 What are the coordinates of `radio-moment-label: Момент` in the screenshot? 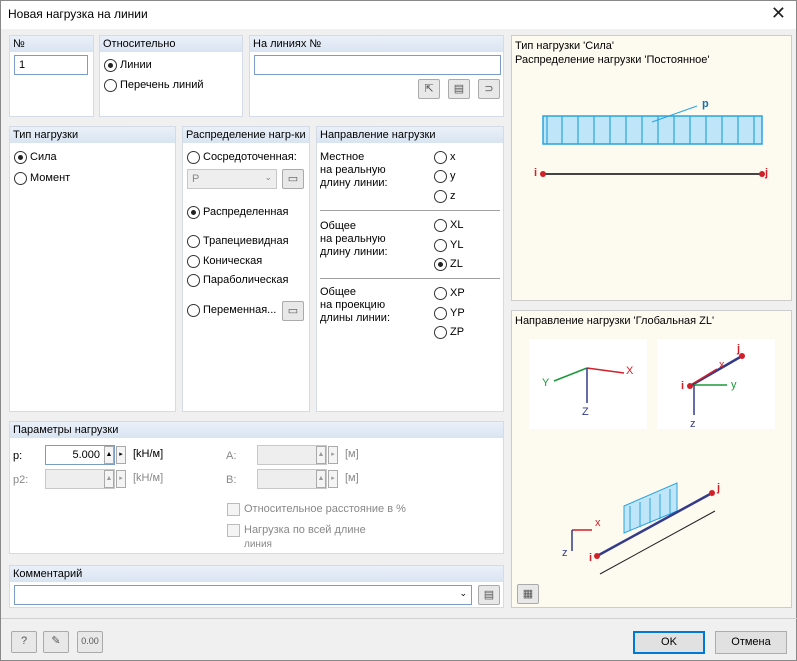 It's located at (50, 178).